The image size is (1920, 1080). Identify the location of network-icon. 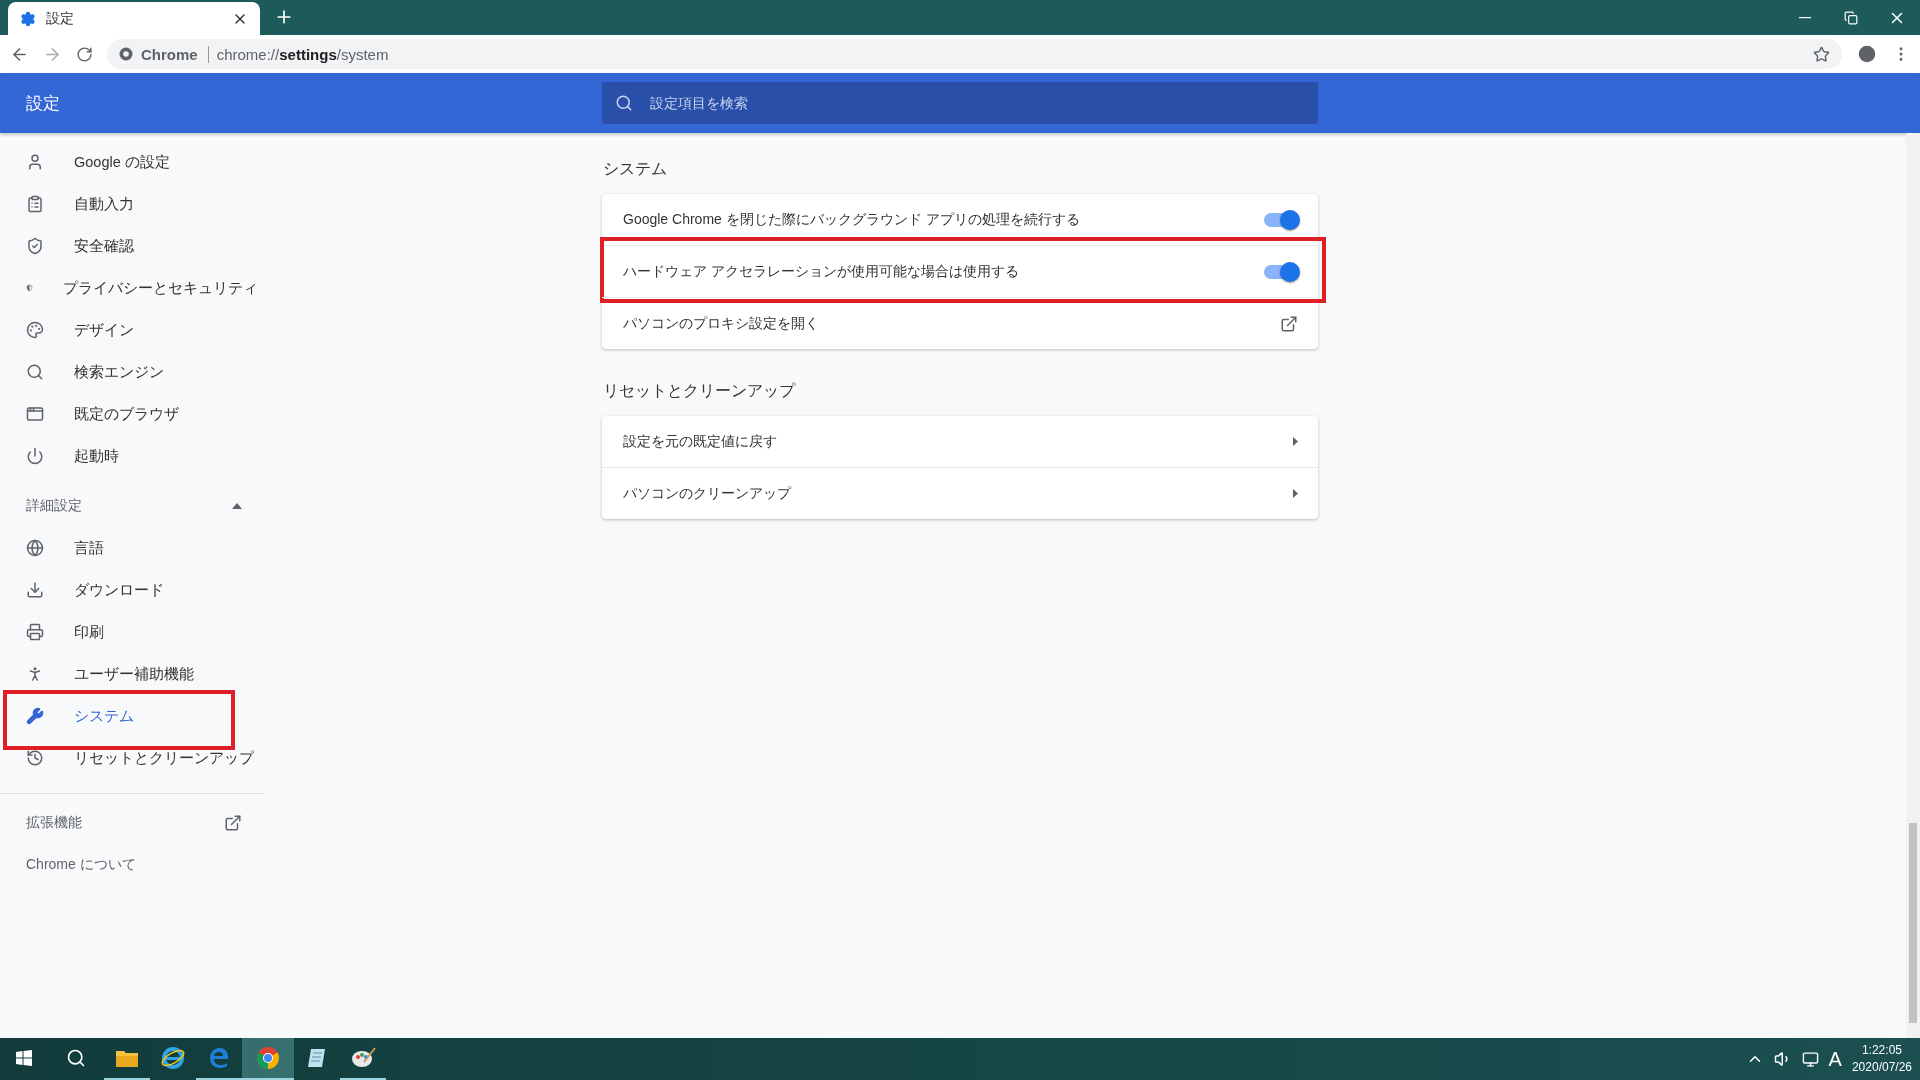
(1810, 1059).